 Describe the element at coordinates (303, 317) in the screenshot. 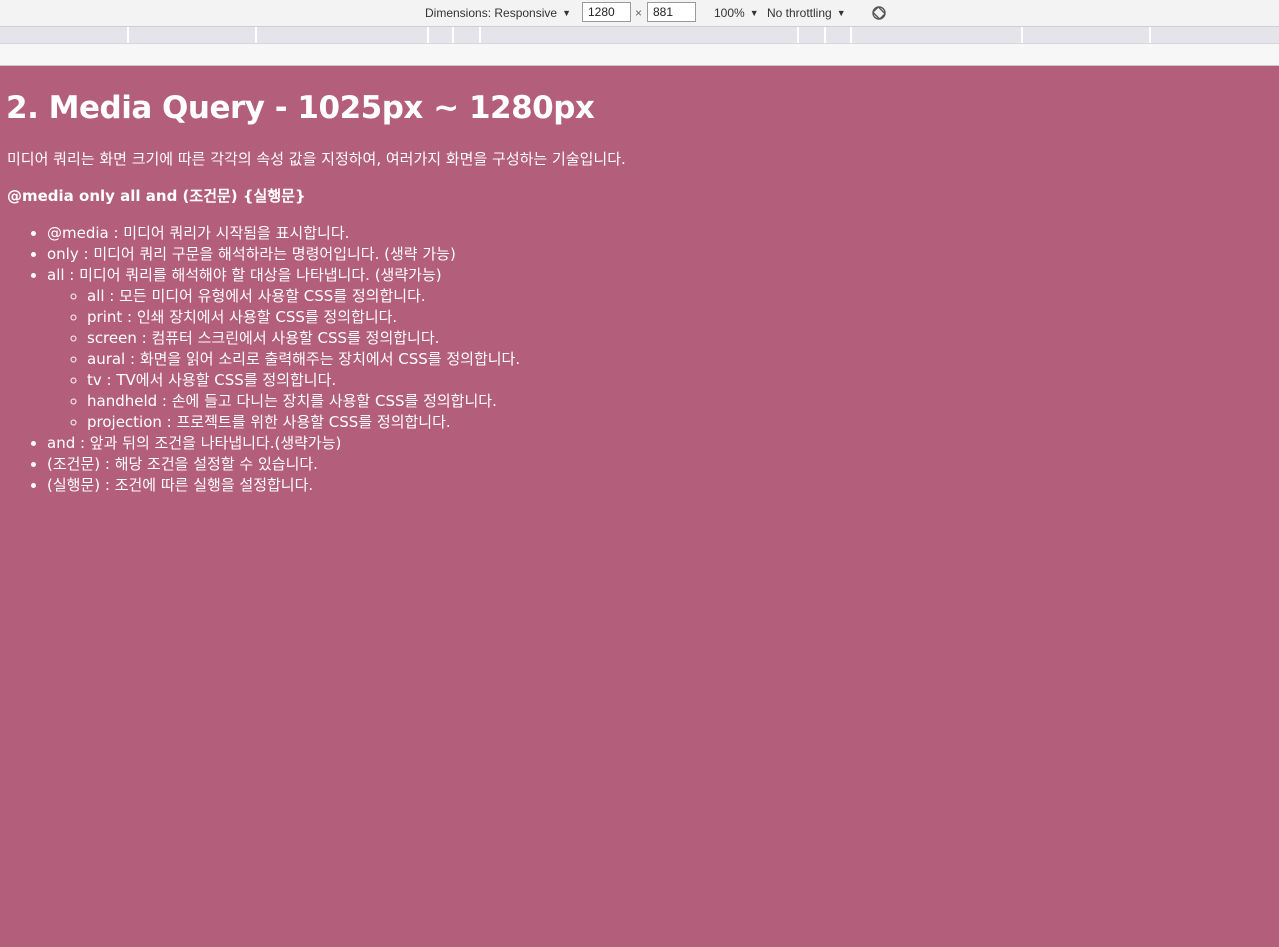

I see `sub-list-item: print : 인쇄 장치에서 사용할 CSS를 정의합니다.` at that location.